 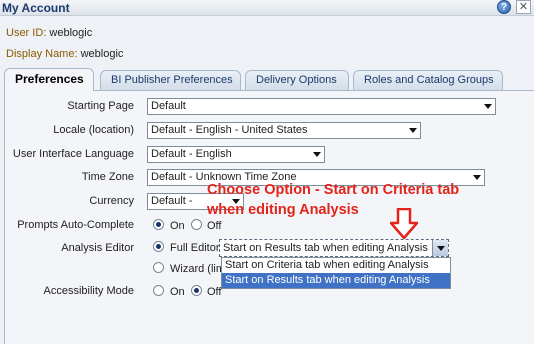 I want to click on accessibility-mode-label: Accessibility Mode, so click(x=88, y=291).